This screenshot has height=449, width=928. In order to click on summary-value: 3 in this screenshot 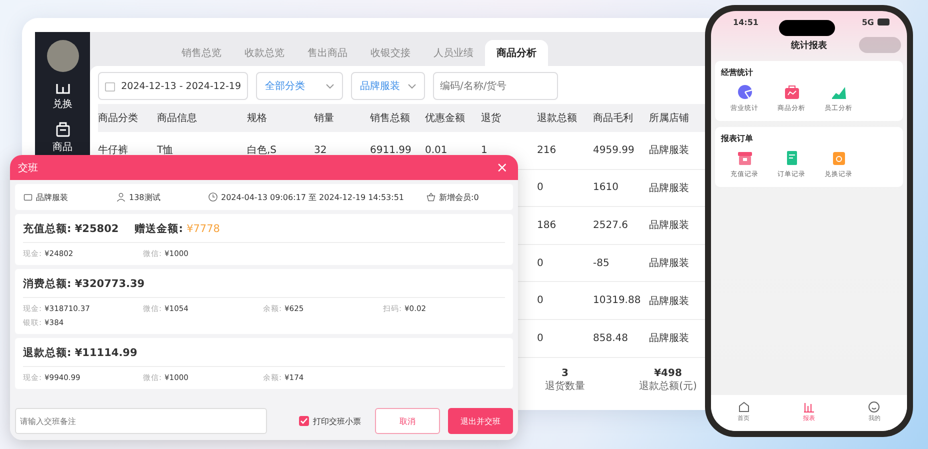, I will do `click(565, 373)`.